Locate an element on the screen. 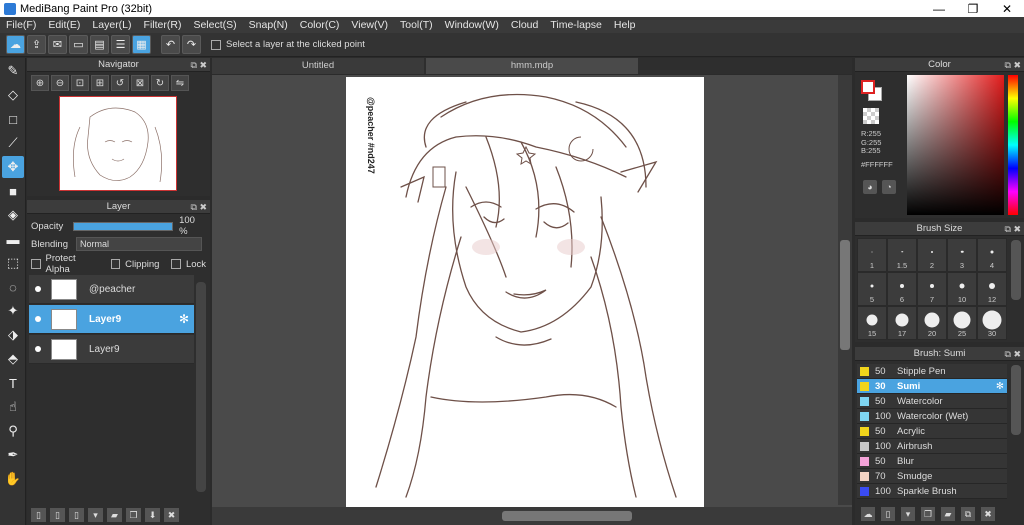 The image size is (1024, 525). menu-snap: Snap(N) is located at coordinates (268, 25).